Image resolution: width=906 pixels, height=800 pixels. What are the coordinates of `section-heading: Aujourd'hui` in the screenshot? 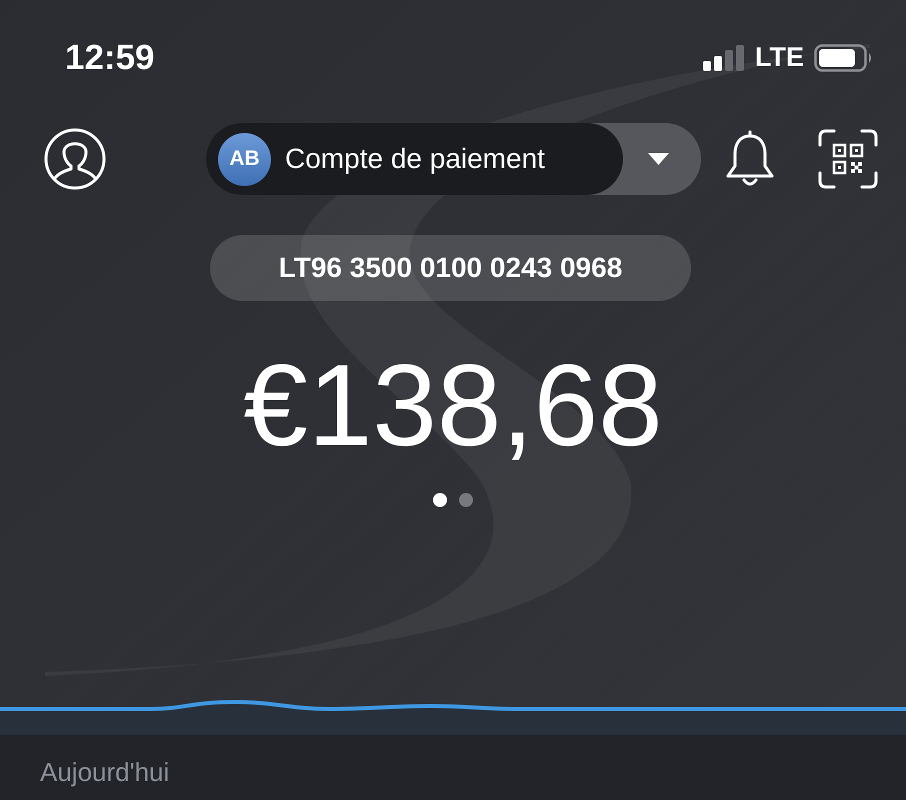 It's located at (105, 770).